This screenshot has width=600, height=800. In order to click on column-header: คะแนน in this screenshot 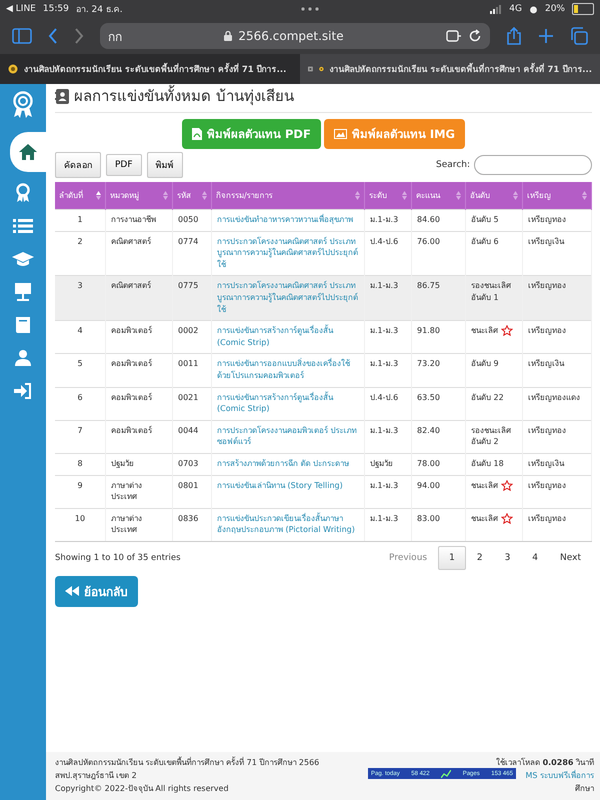, I will do `click(439, 196)`.